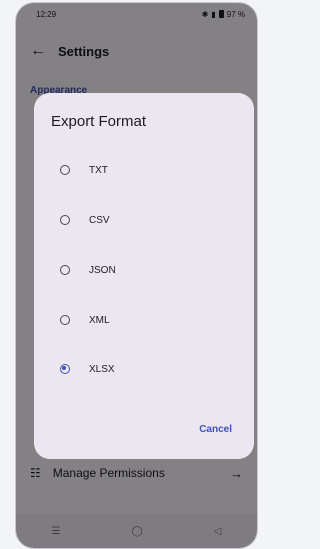  I want to click on option-xml: XML, so click(144, 320).